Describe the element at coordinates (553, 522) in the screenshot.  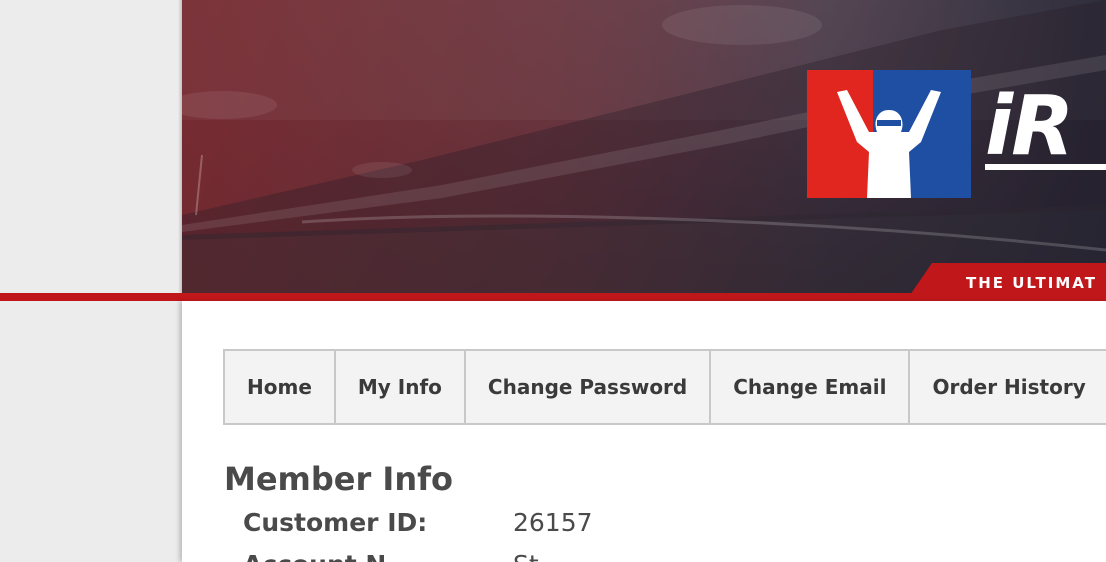
I see `customer-id-value: 26157` at that location.